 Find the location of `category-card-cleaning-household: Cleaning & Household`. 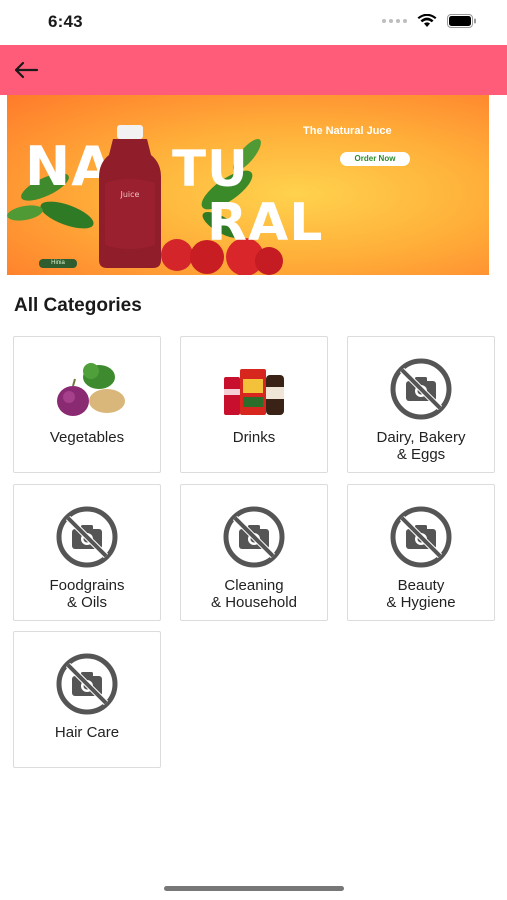

category-card-cleaning-household: Cleaning & Household is located at coordinates (254, 552).